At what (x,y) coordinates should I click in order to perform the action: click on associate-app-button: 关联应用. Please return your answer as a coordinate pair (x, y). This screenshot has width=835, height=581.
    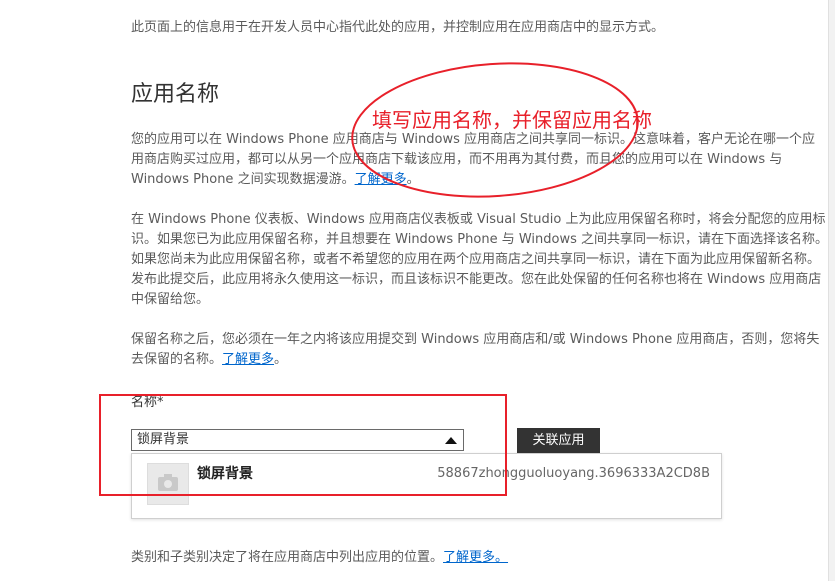
    Looking at the image, I should click on (558, 441).